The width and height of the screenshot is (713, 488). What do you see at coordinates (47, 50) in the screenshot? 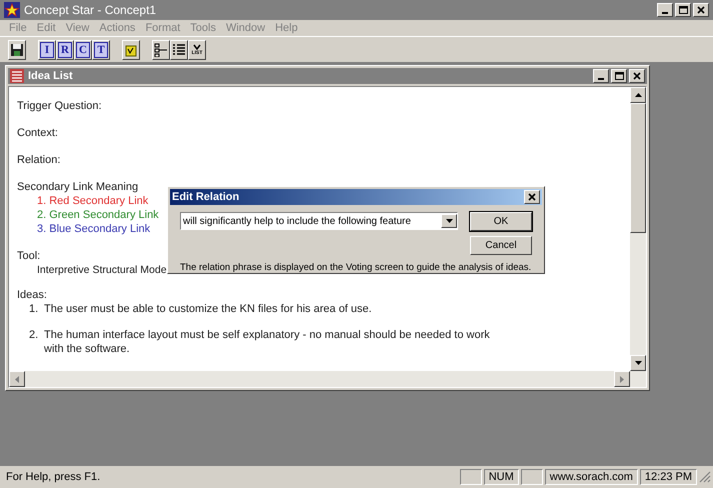
I see `toolbar-letter-button: I` at bounding box center [47, 50].